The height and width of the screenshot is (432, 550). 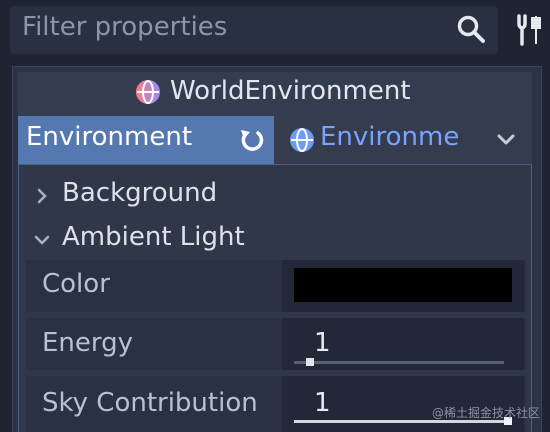 What do you see at coordinates (399, 362) in the screenshot?
I see `energy-slider-track` at bounding box center [399, 362].